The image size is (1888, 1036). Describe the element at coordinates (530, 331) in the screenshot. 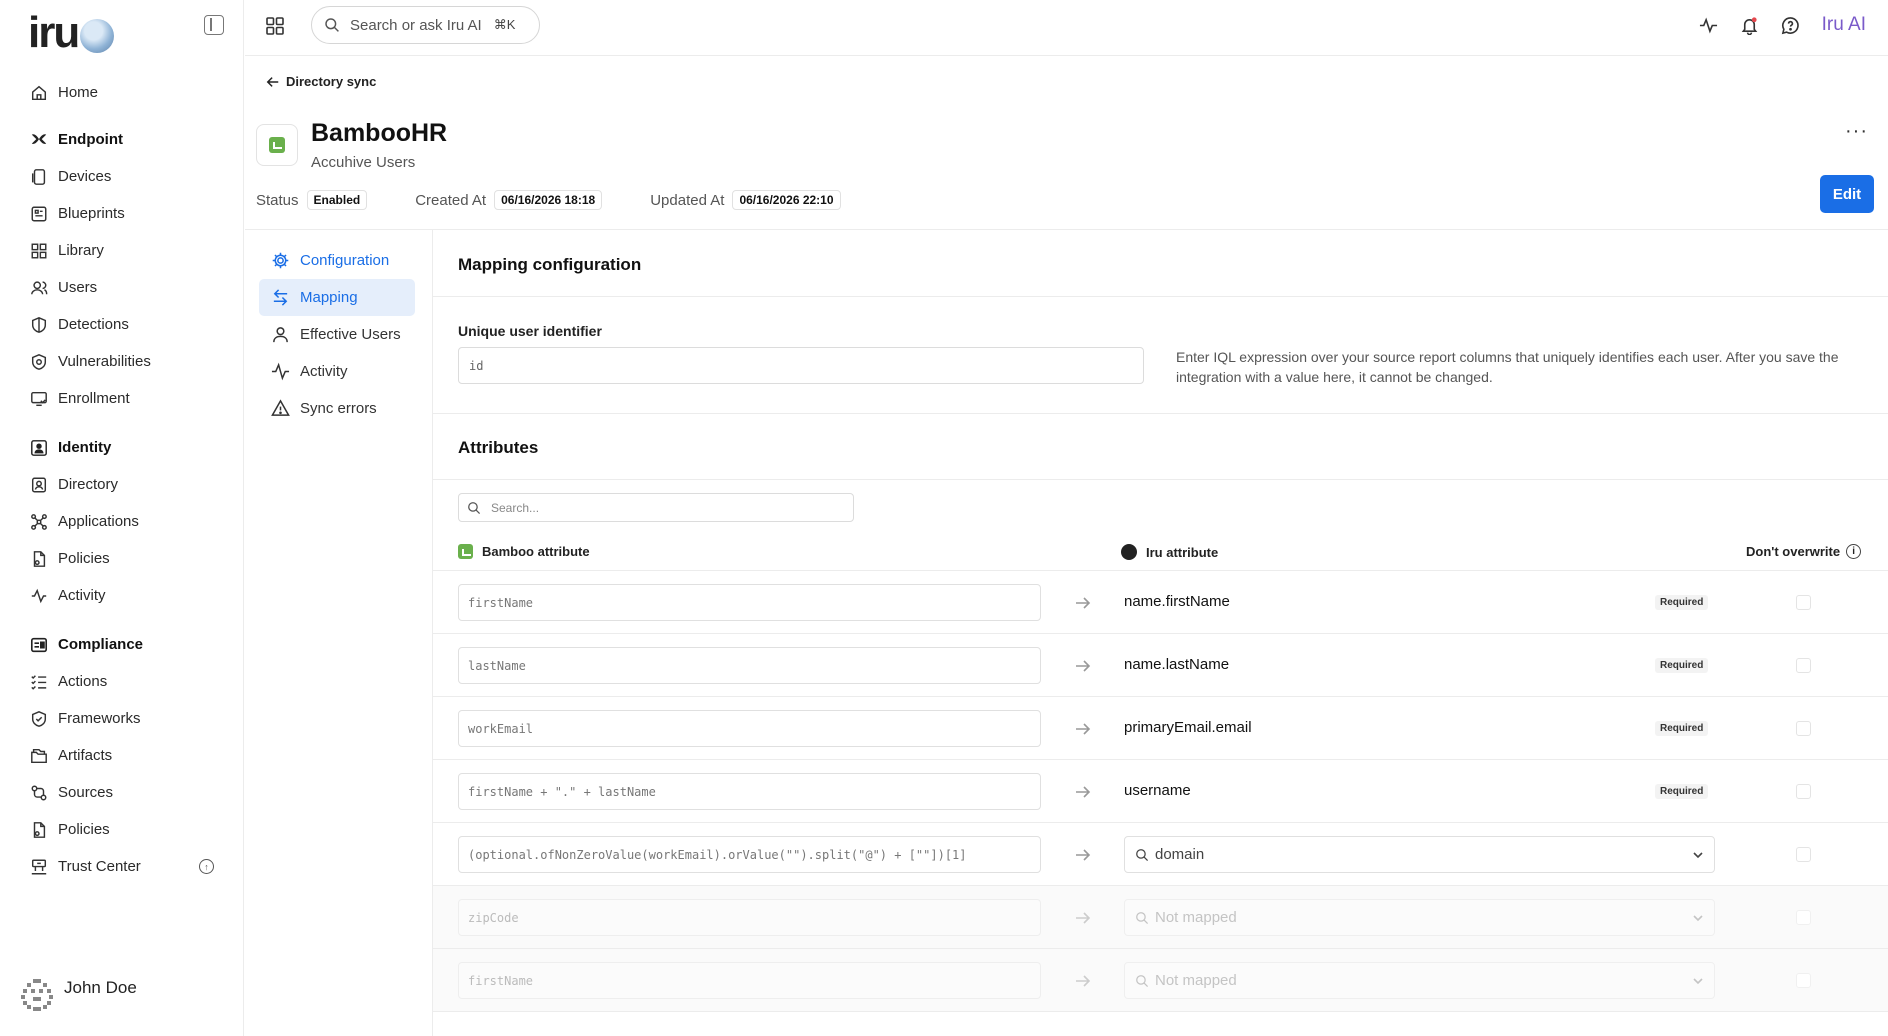

I see `uid-label: Unique user identifier` at that location.